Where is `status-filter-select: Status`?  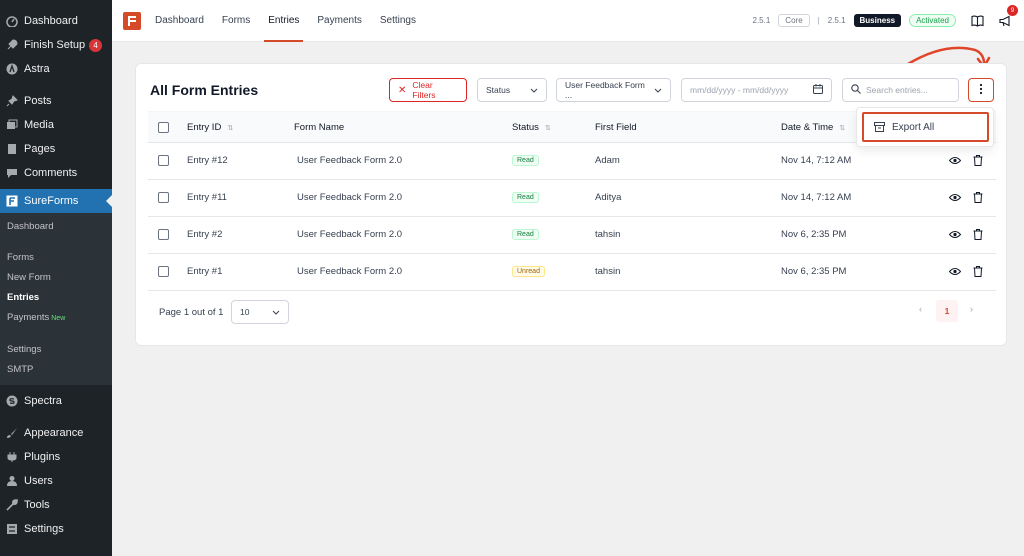
status-filter-select: Status is located at coordinates (512, 90).